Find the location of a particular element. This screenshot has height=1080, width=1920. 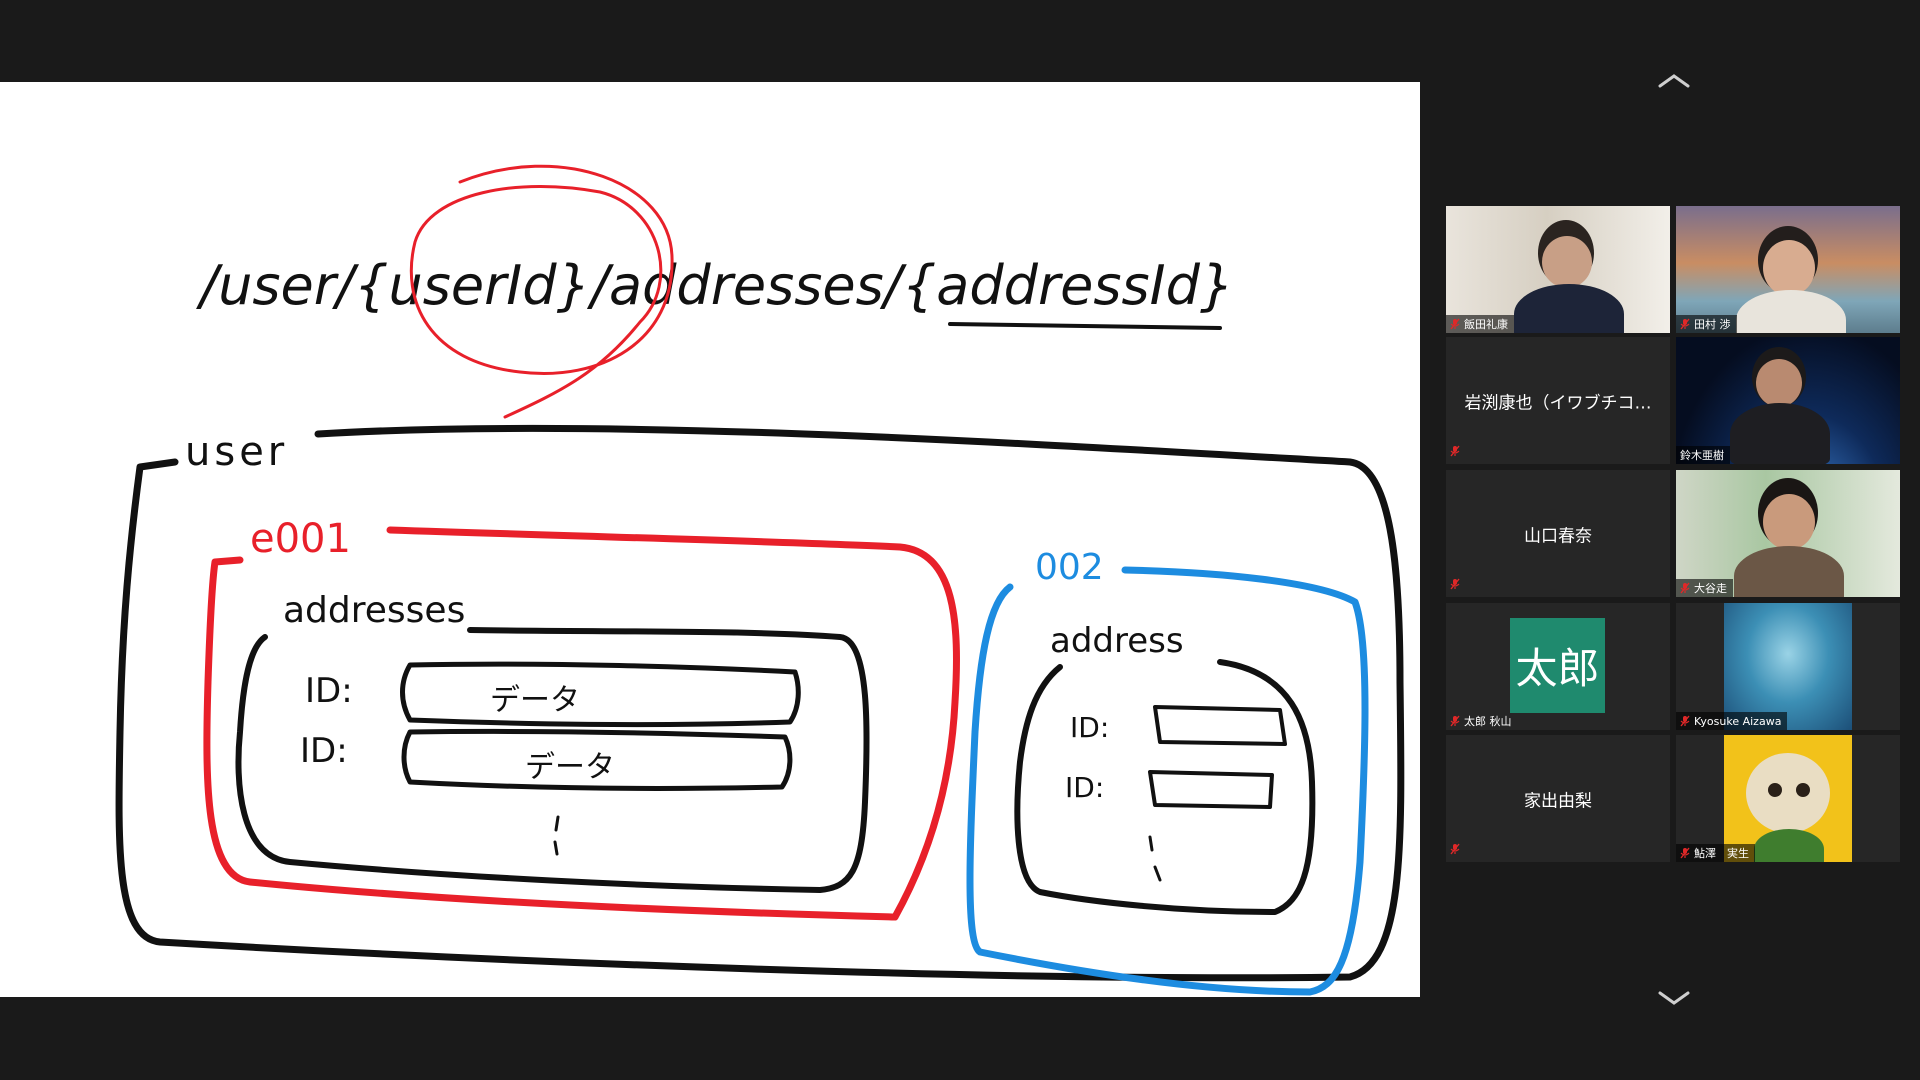

address-doc-box is located at coordinates (1165, 787).